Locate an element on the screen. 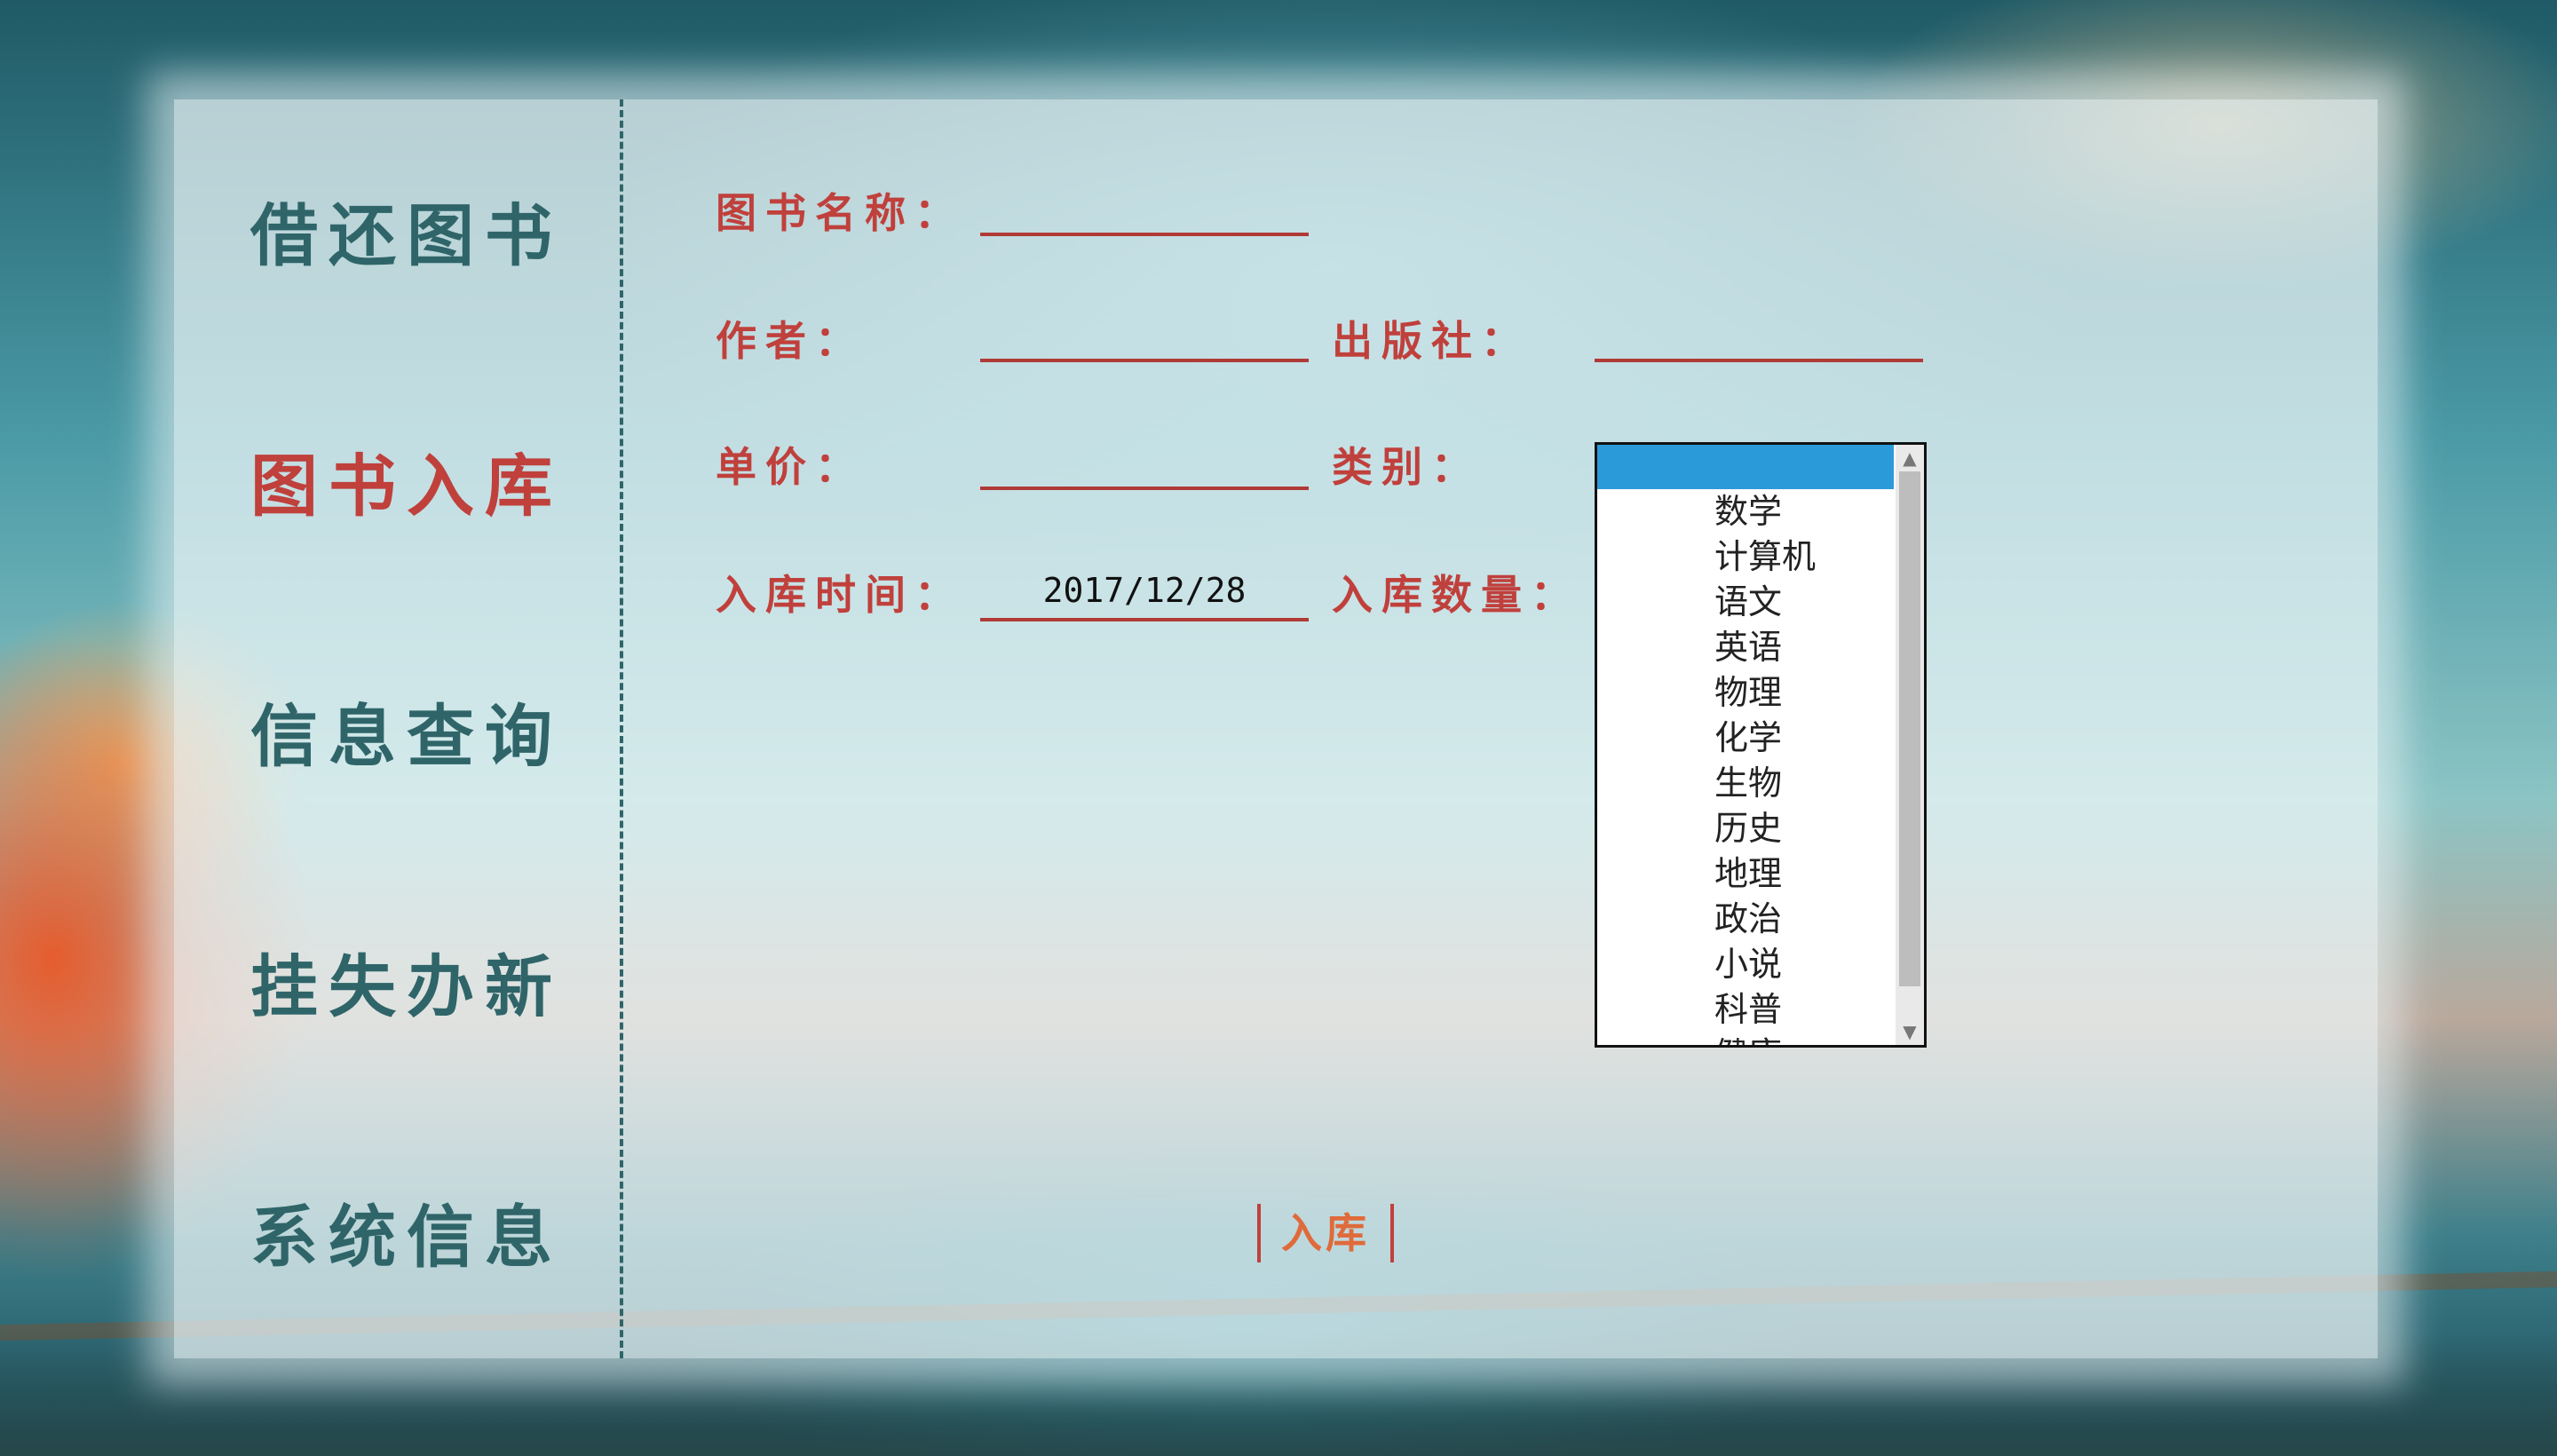 The image size is (2557, 1456). list-item: 生物 is located at coordinates (1745, 783).